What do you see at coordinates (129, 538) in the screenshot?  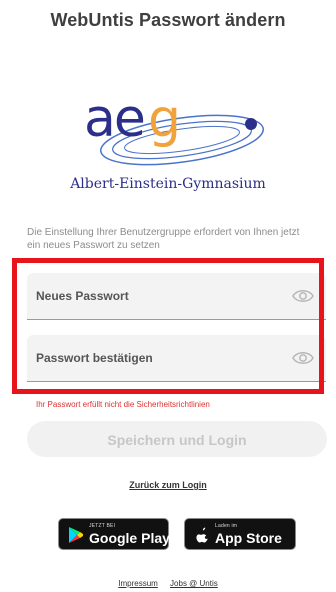 I see `google-play-text: Google Play` at bounding box center [129, 538].